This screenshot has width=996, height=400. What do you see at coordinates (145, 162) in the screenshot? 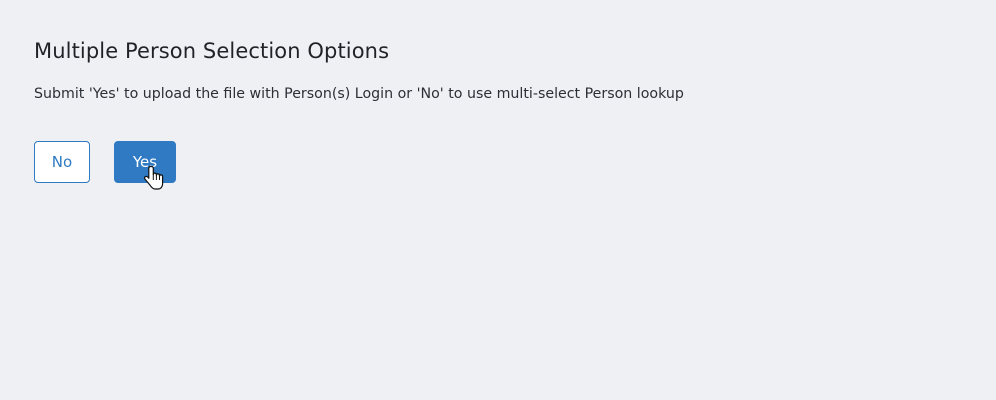
I see `yes-button: Yes` at bounding box center [145, 162].